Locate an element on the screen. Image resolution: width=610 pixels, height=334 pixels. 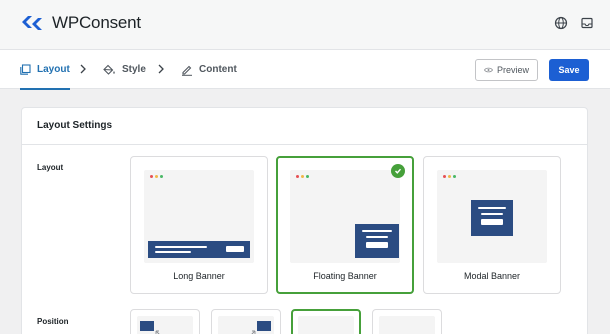
tab-content: Content is located at coordinates (209, 69).